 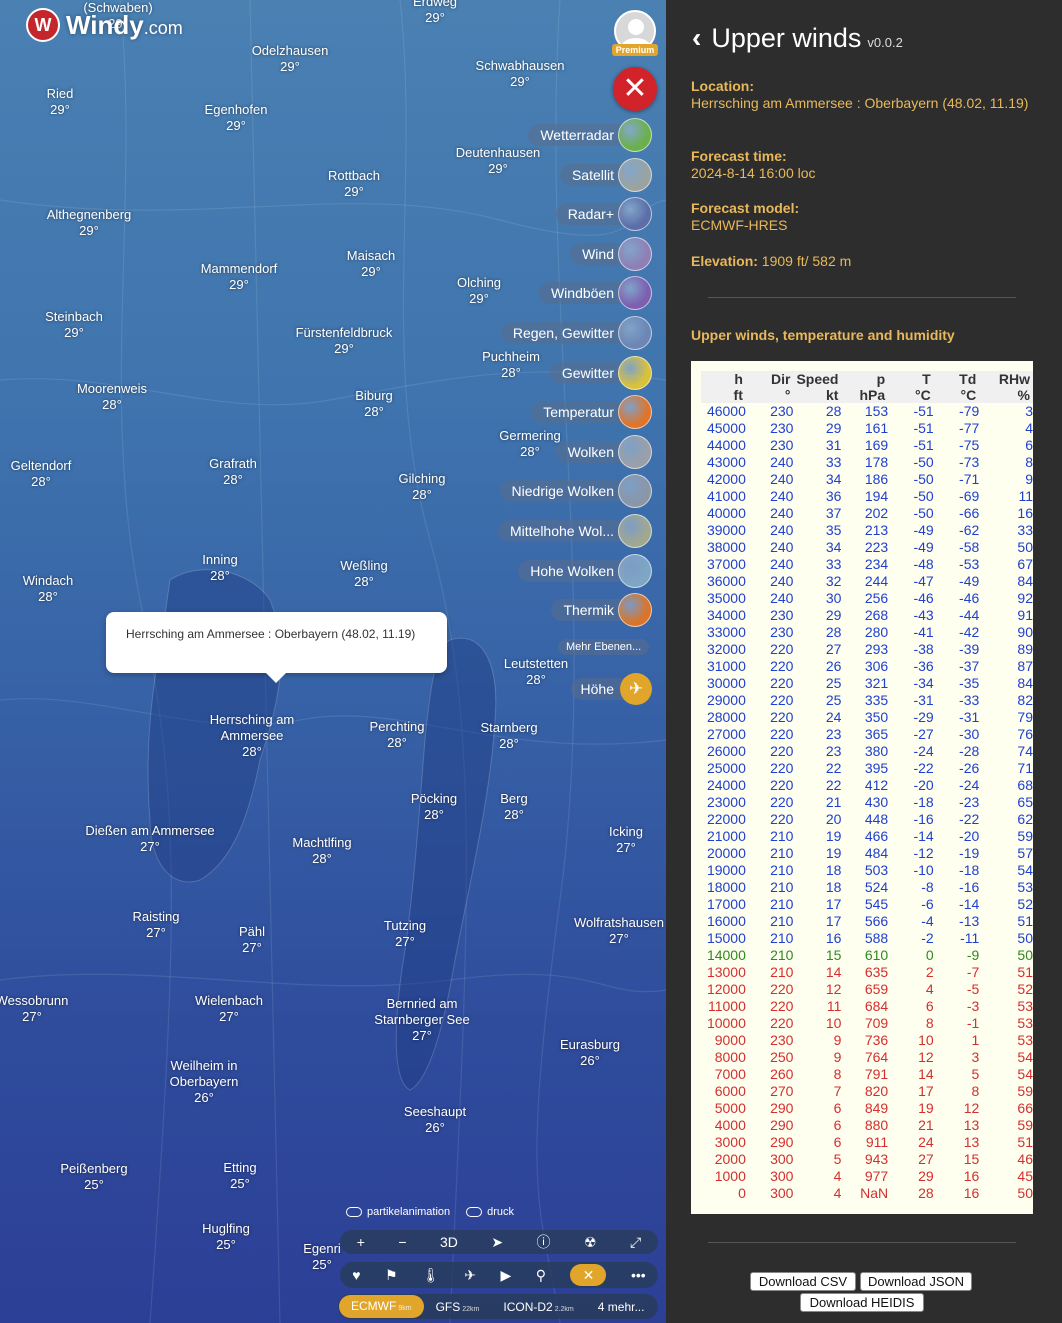 What do you see at coordinates (381, 1306) in the screenshot?
I see `model-ecmwf: ECMWF 9km` at bounding box center [381, 1306].